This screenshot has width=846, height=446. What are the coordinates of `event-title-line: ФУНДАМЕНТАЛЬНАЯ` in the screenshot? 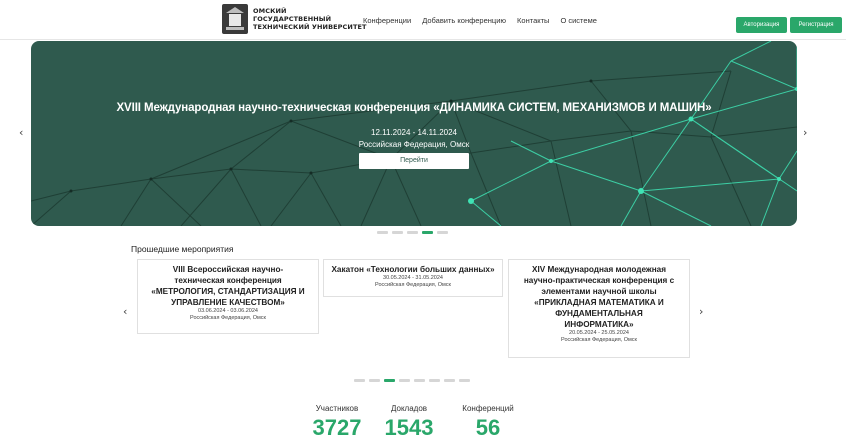 It's located at (599, 313).